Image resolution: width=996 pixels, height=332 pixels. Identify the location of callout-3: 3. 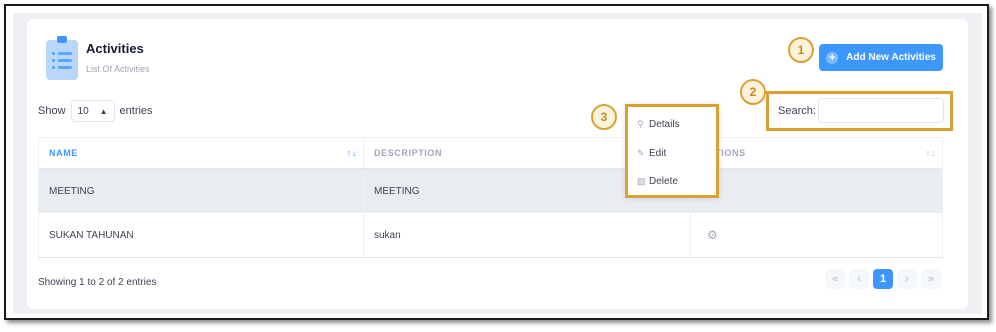
(604, 117).